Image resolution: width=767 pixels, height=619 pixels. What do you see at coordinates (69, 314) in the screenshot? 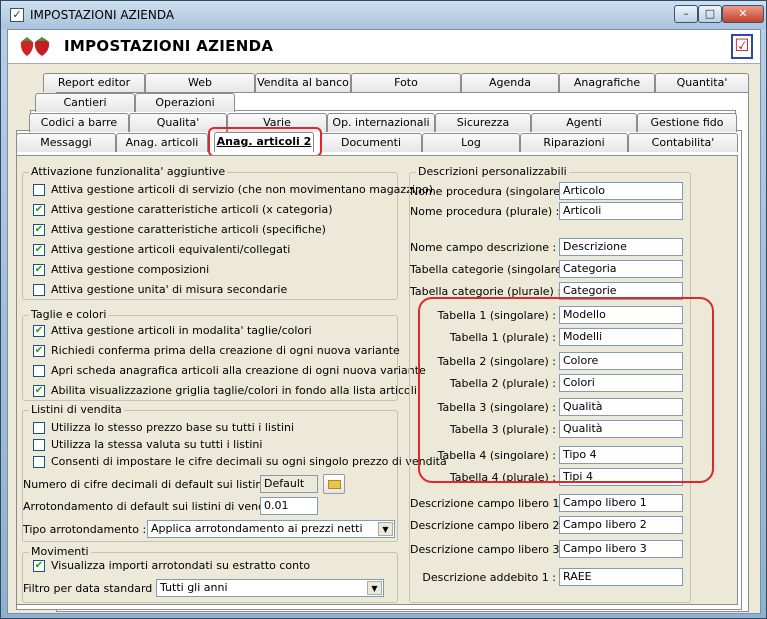
I see `group-taglie-title: Taglie e colori` at bounding box center [69, 314].